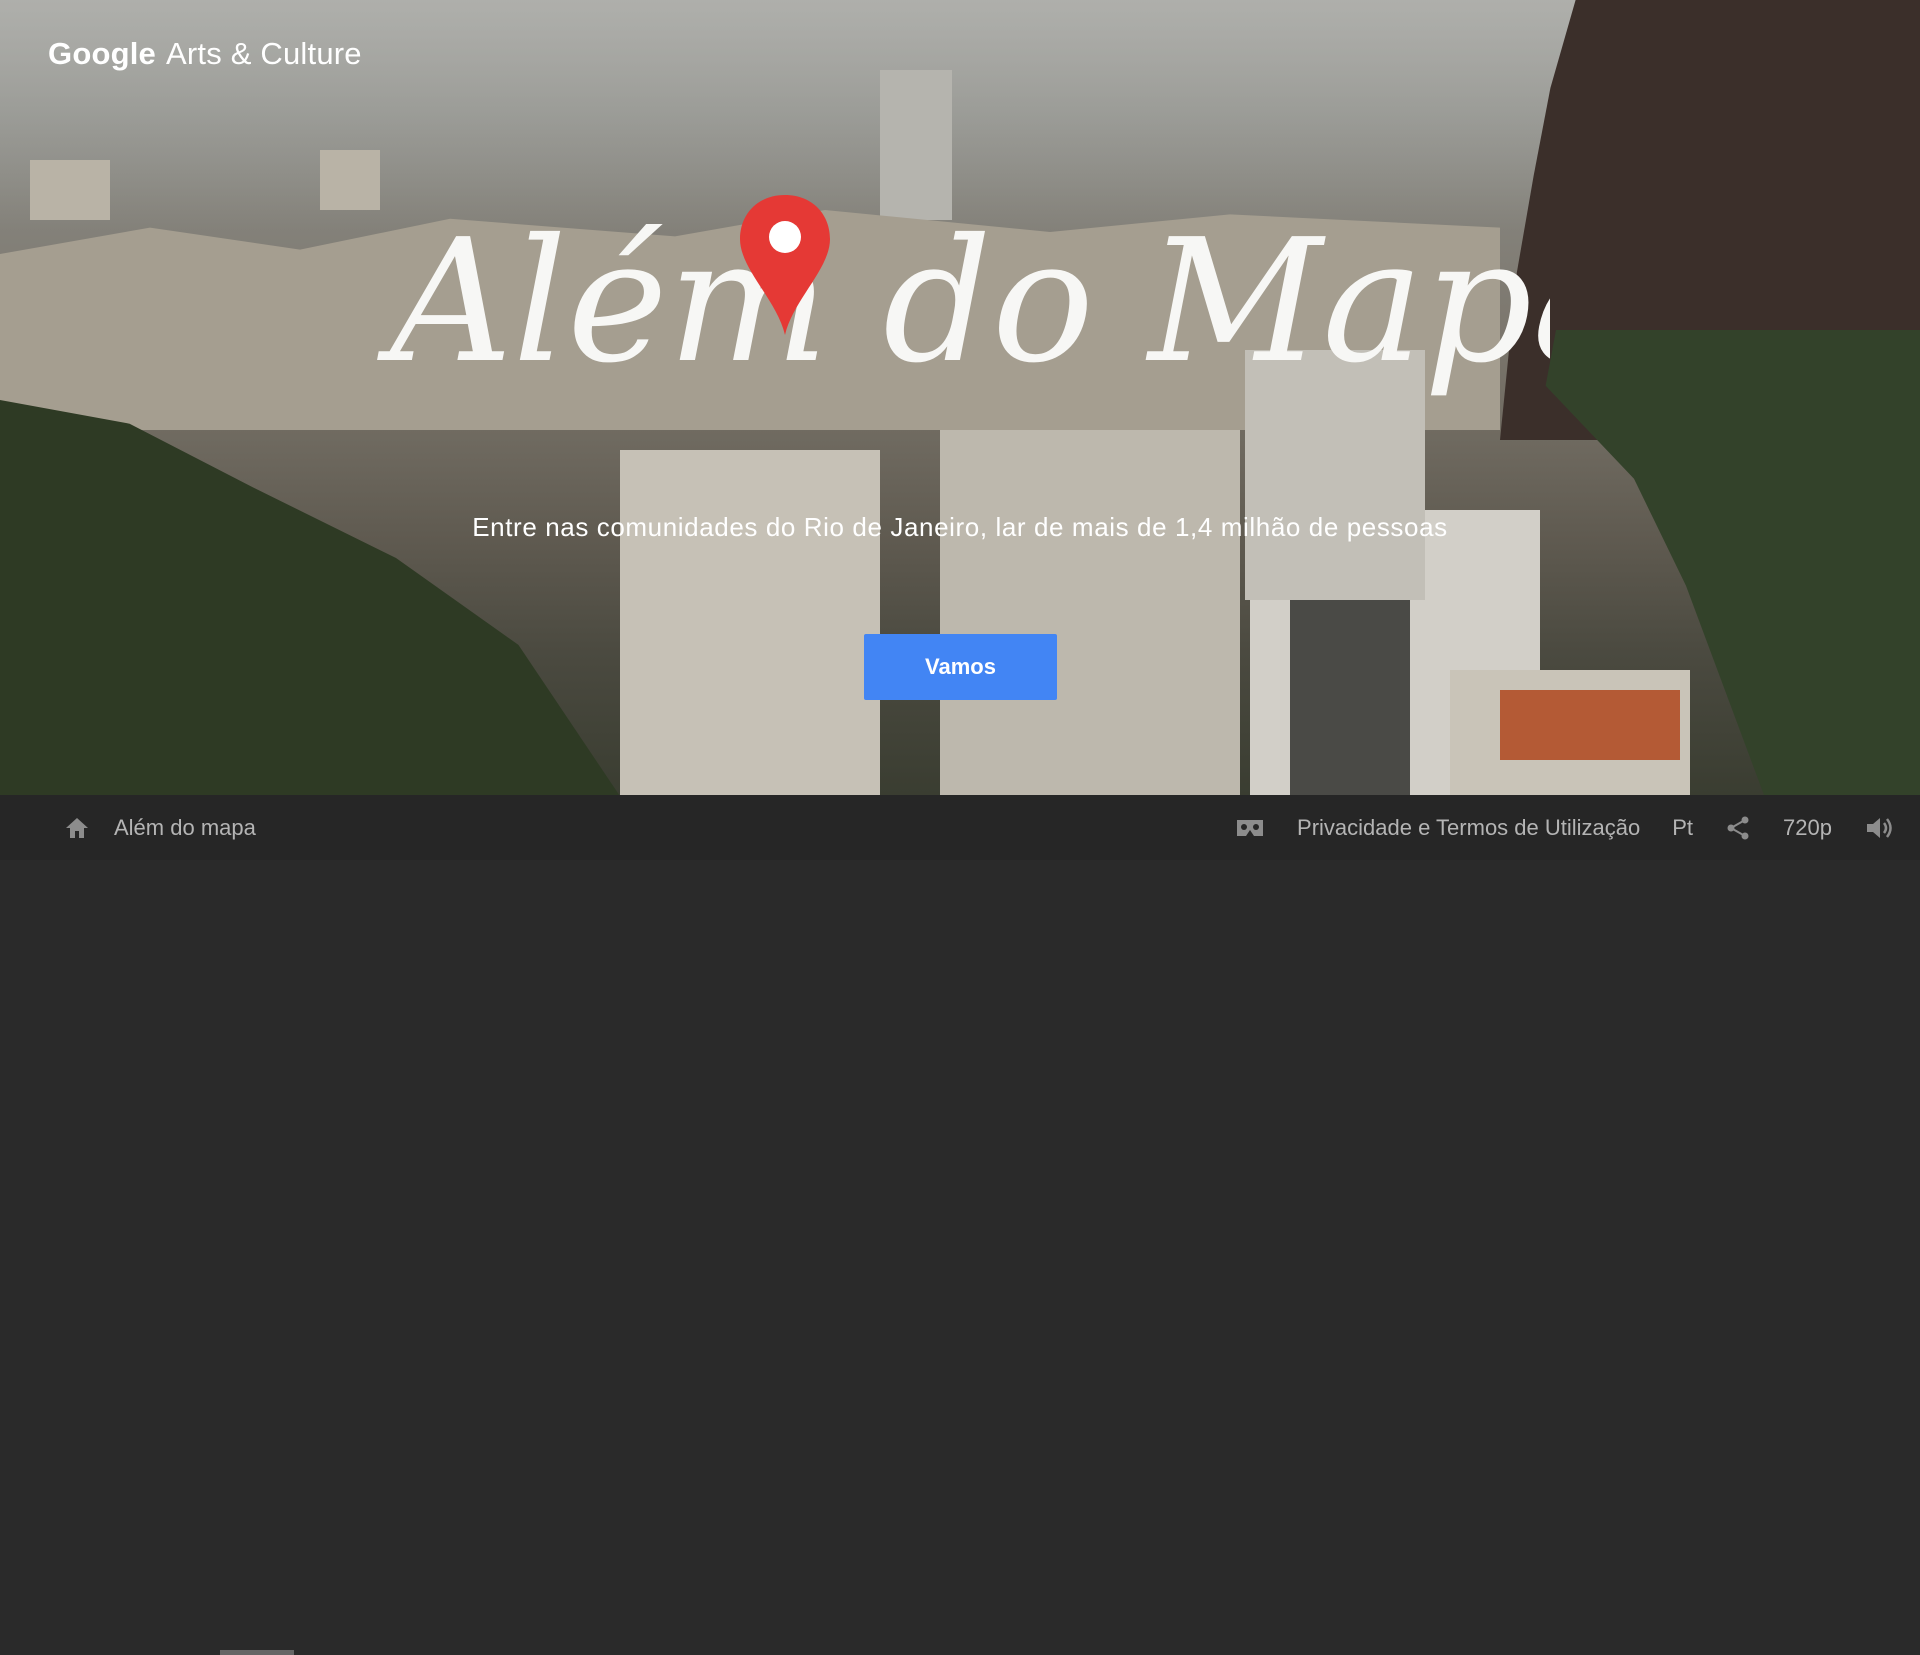 This screenshot has height=1655, width=1920. Describe the element at coordinates (960, 667) in the screenshot. I see `vamos-button: Vamos` at that location.